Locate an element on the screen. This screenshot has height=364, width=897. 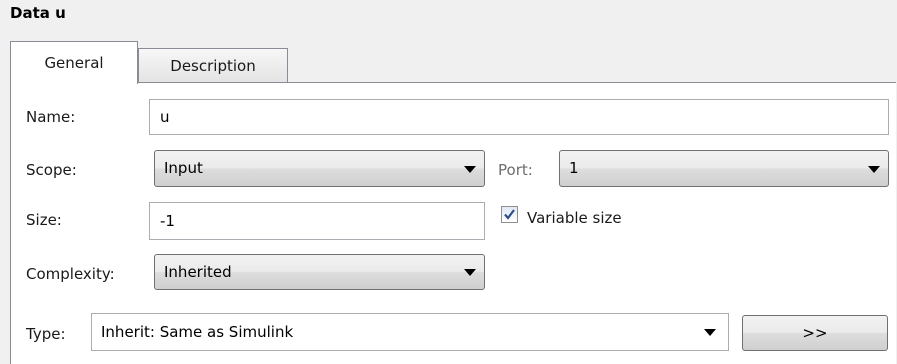
scope-dropdown: Input is located at coordinates (319, 168).